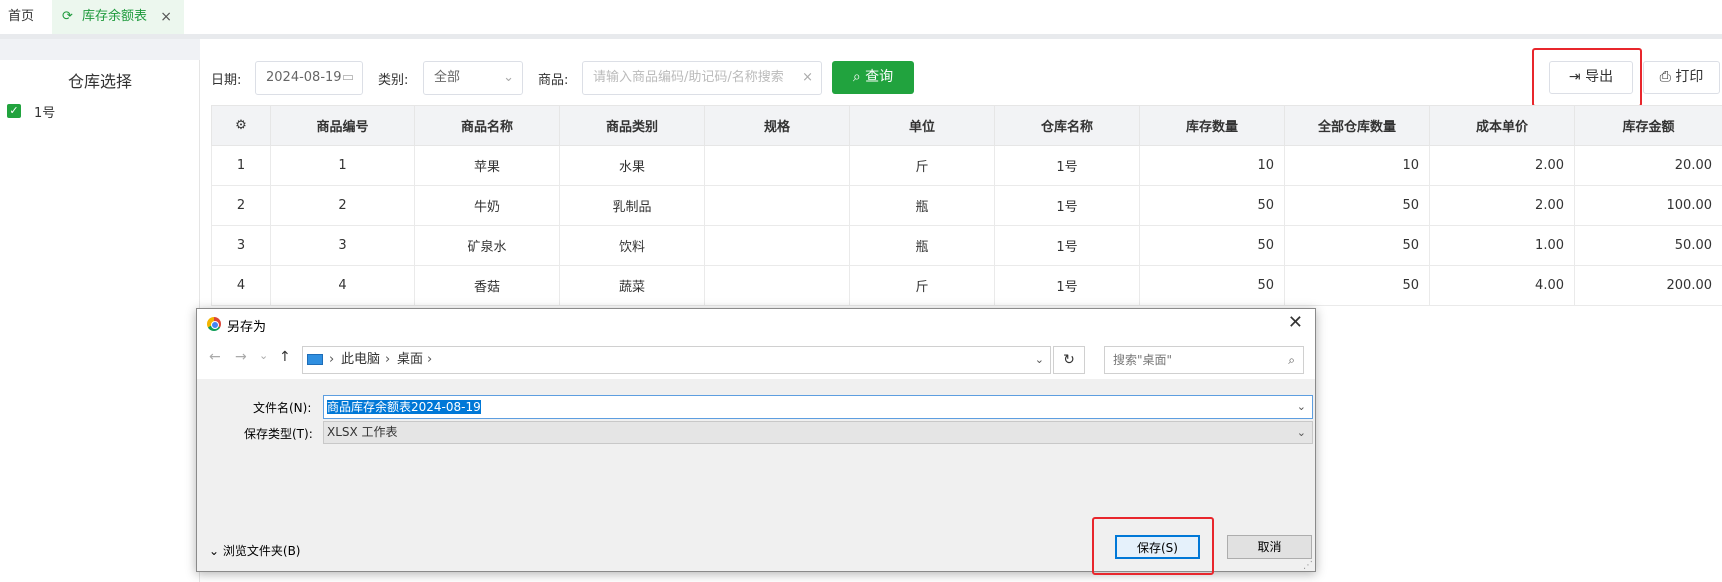 This screenshot has height=582, width=1722. I want to click on date-value: 2024-08-19, so click(304, 77).